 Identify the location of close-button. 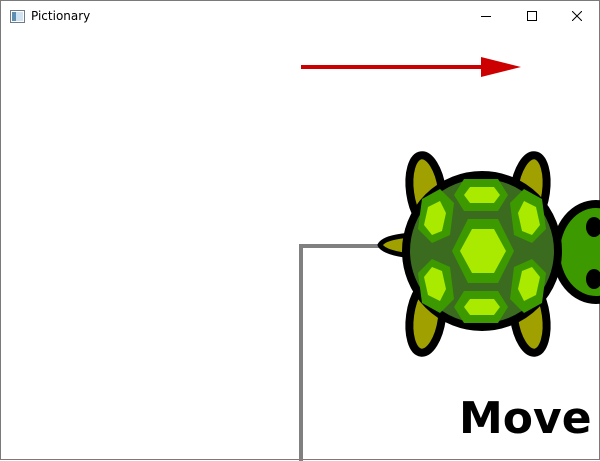
(577, 16).